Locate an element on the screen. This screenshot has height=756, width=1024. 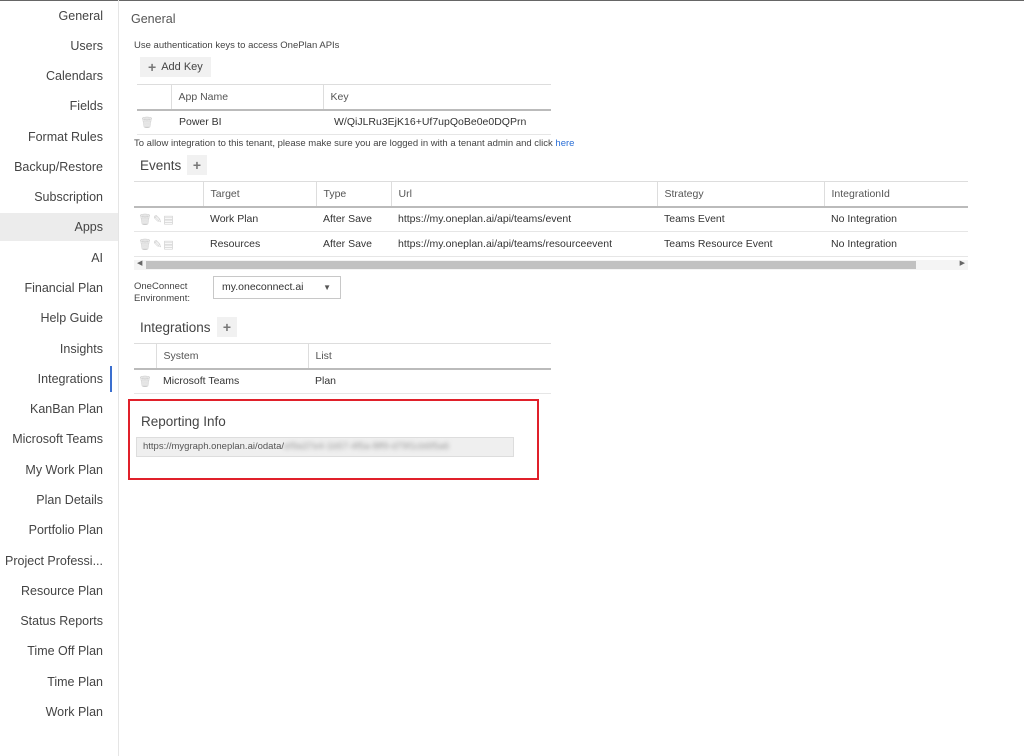
sidebar-item-time-off-plan: Time Off Plan is located at coordinates (59, 651).